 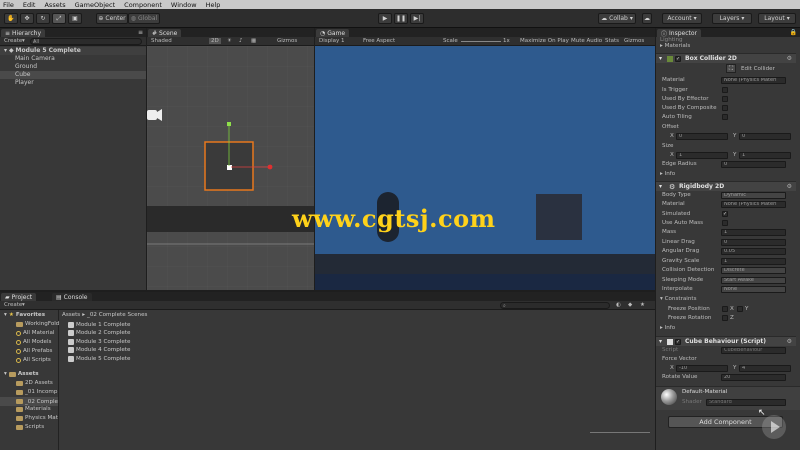 What do you see at coordinates (73, 75) in the screenshot?
I see `hierarchy-item-selected: Cube` at bounding box center [73, 75].